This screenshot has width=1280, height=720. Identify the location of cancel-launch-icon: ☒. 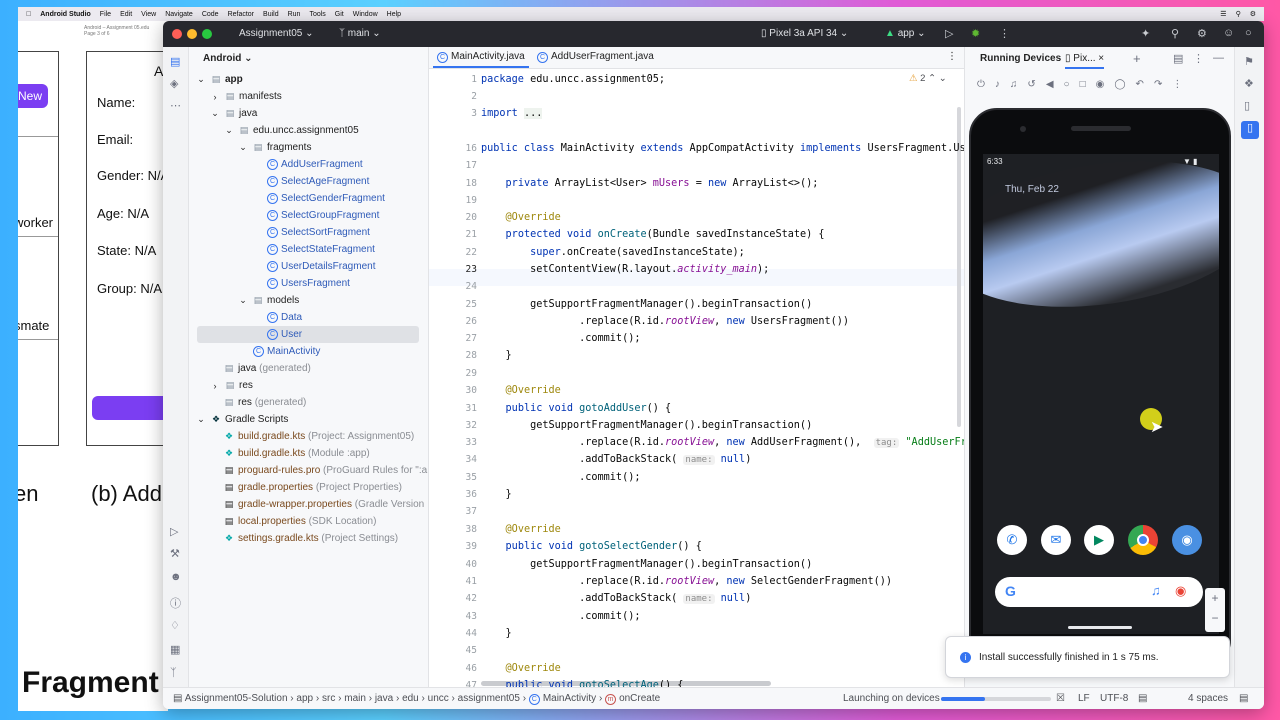
(1060, 698).